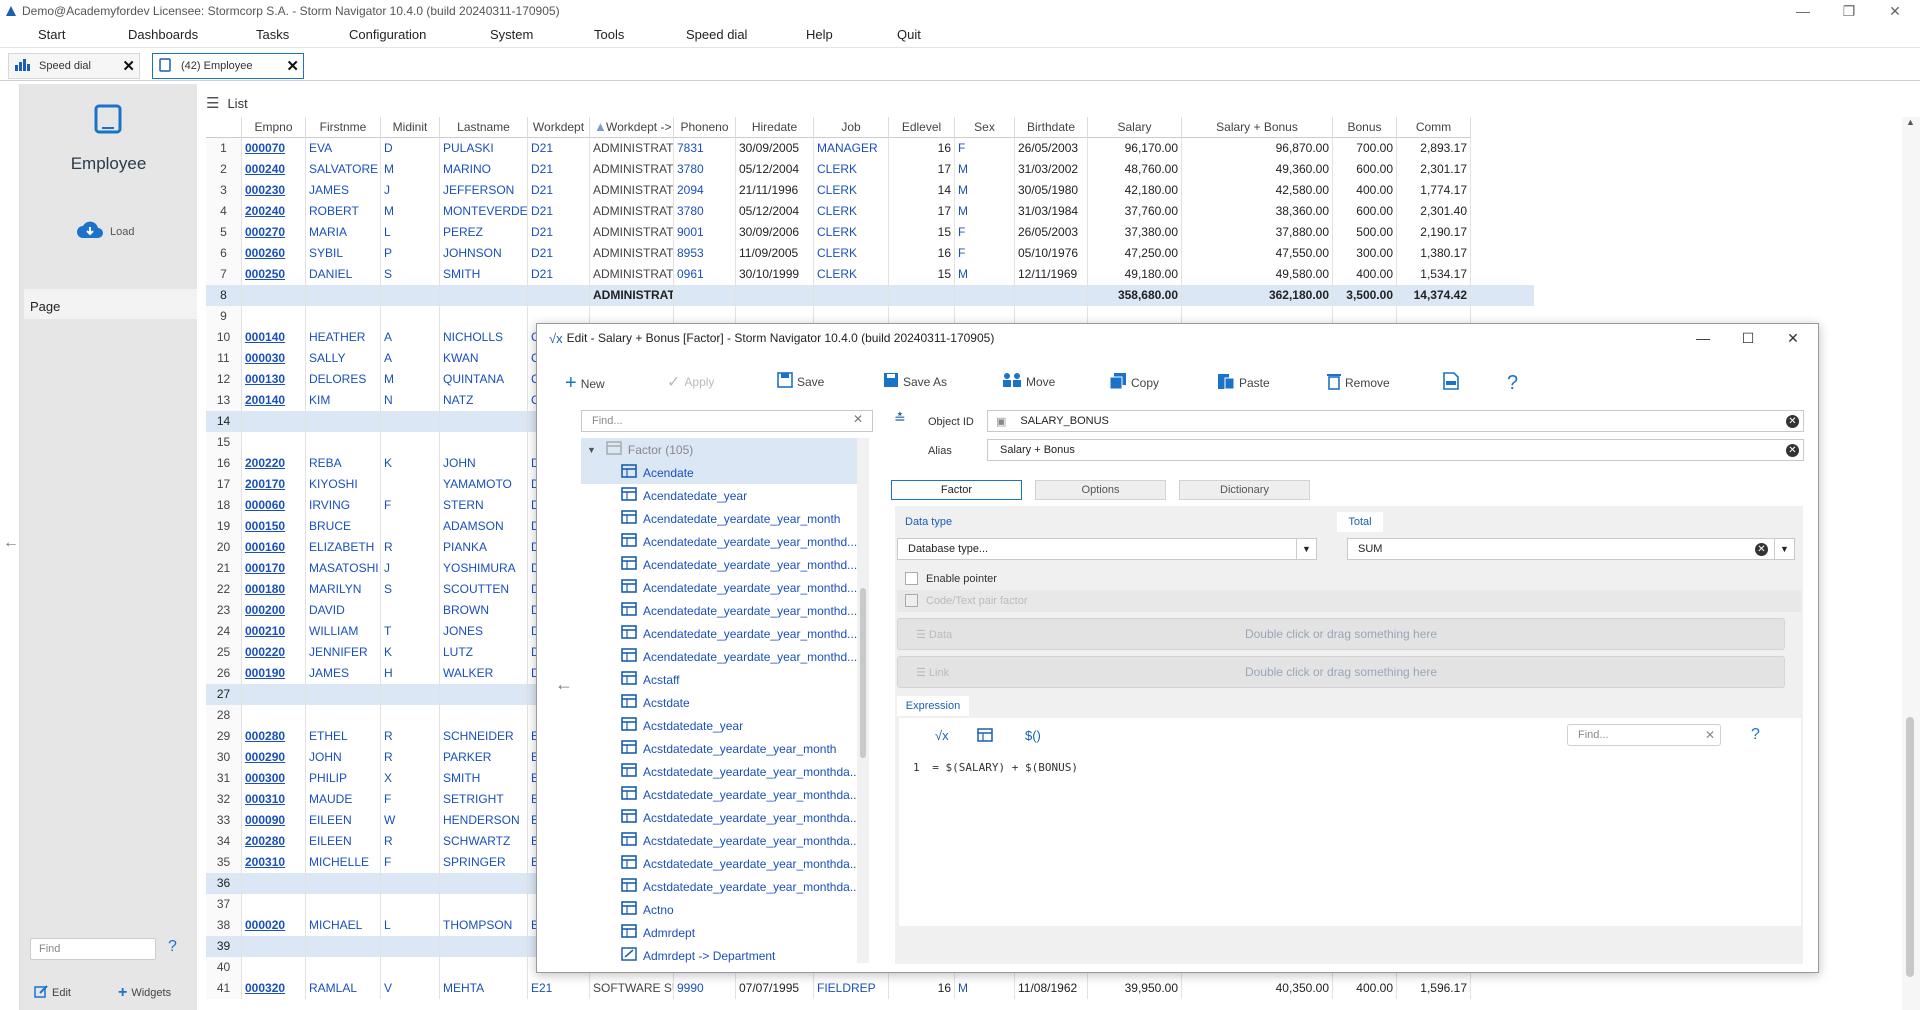 This screenshot has width=1920, height=1010. I want to click on column-header-lastname: Lastname, so click(484, 127).